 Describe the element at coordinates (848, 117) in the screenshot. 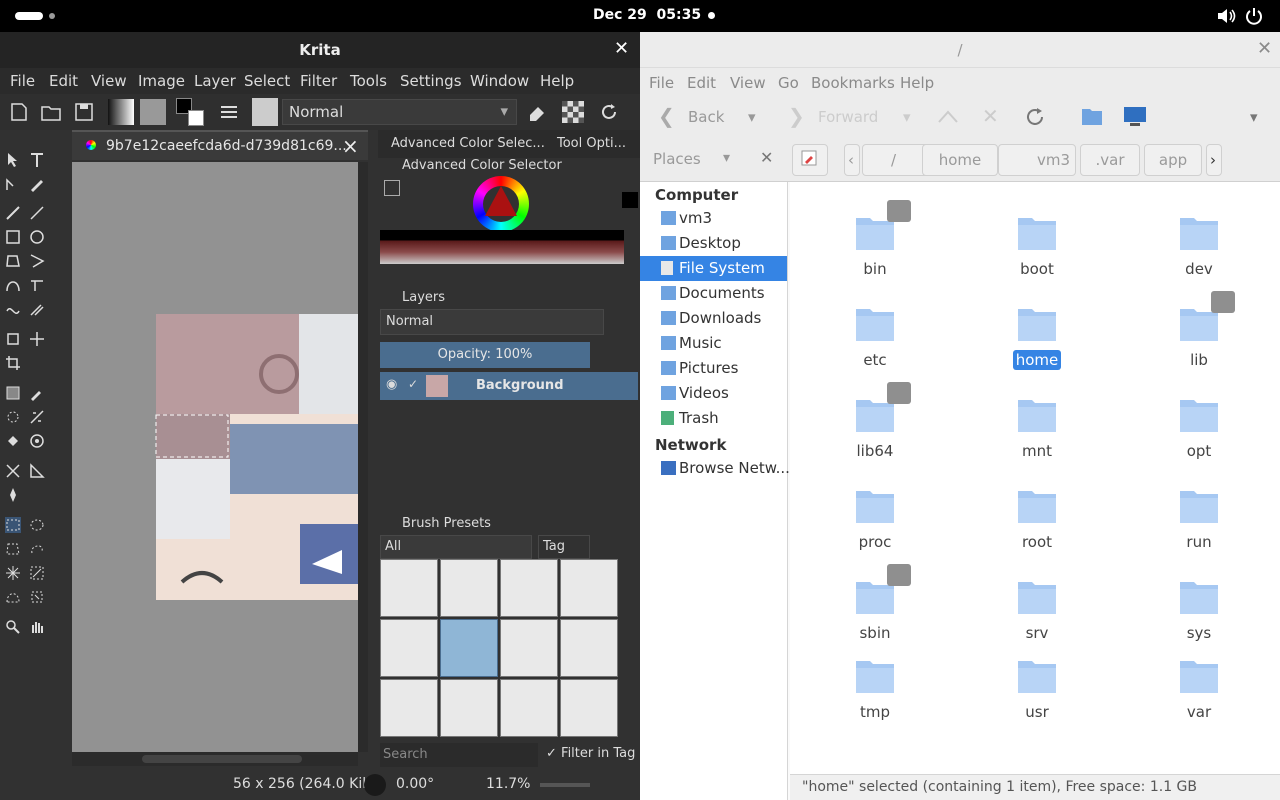

I see `forward-button: Forward` at that location.